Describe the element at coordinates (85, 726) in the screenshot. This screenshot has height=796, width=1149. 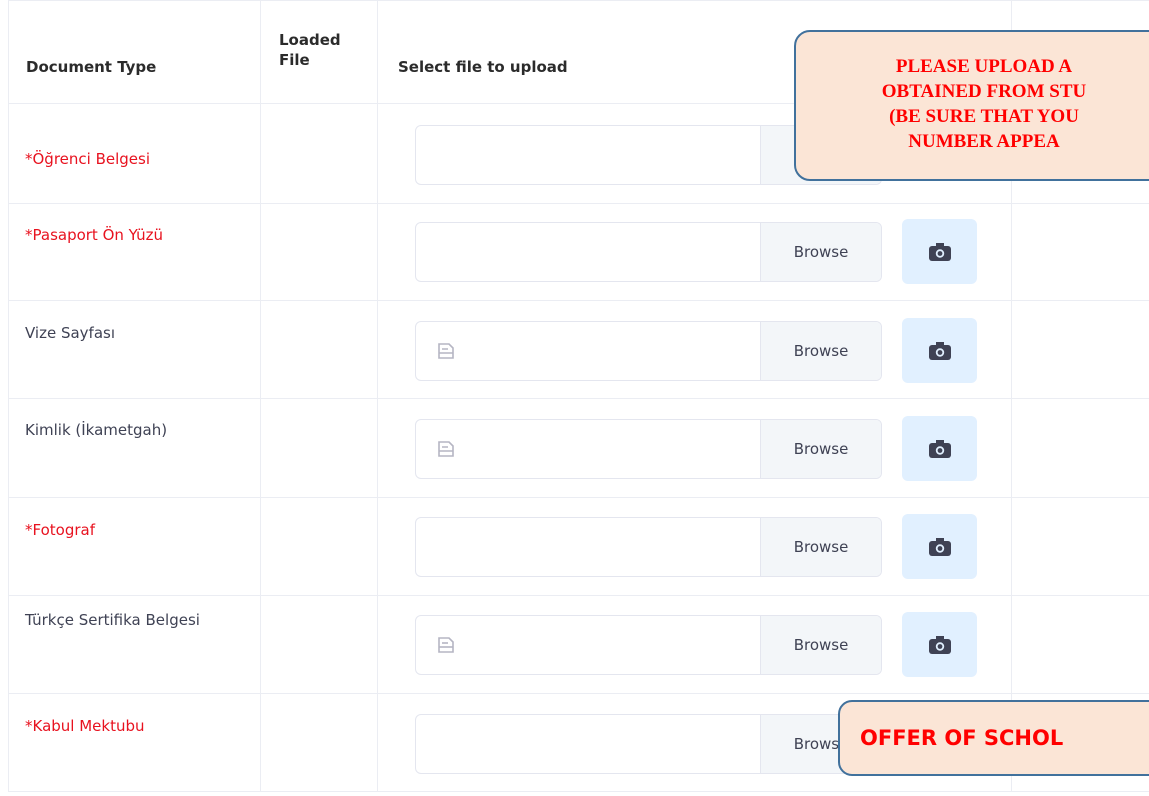
I see `document-label: *Kabul Mektubu` at that location.